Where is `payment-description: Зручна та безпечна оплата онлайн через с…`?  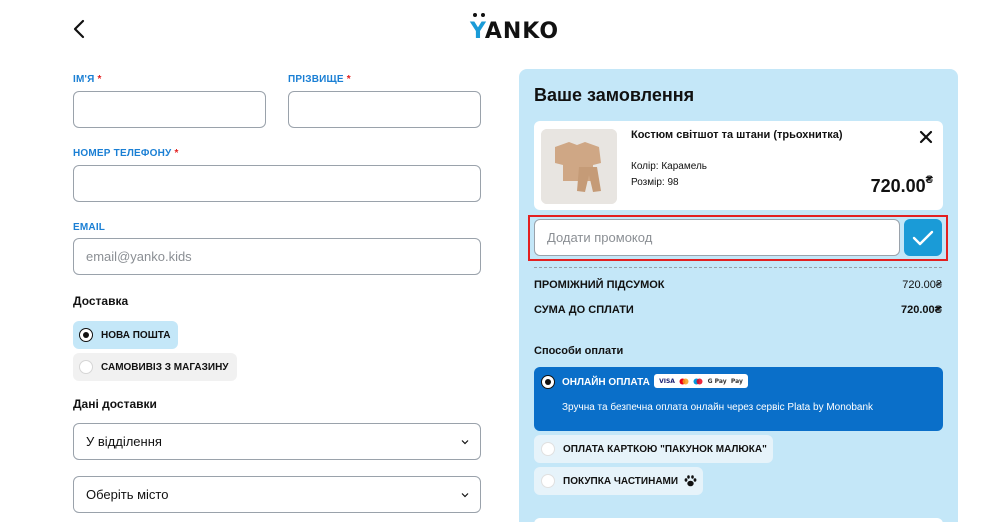
payment-description: Зручна та безпечна оплата онлайн через с… is located at coordinates (718, 407).